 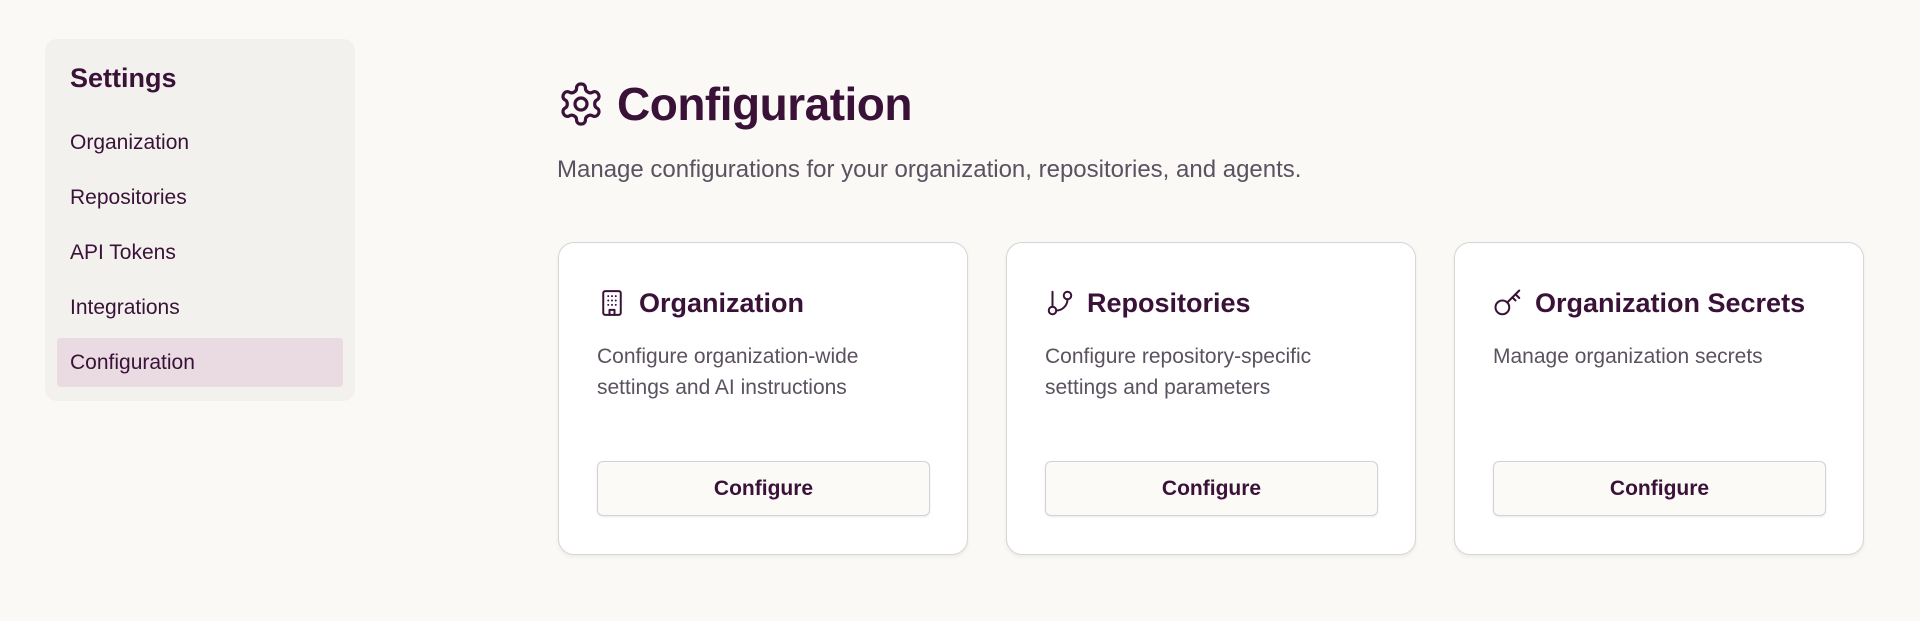 I want to click on card-title: Organization, so click(x=722, y=302).